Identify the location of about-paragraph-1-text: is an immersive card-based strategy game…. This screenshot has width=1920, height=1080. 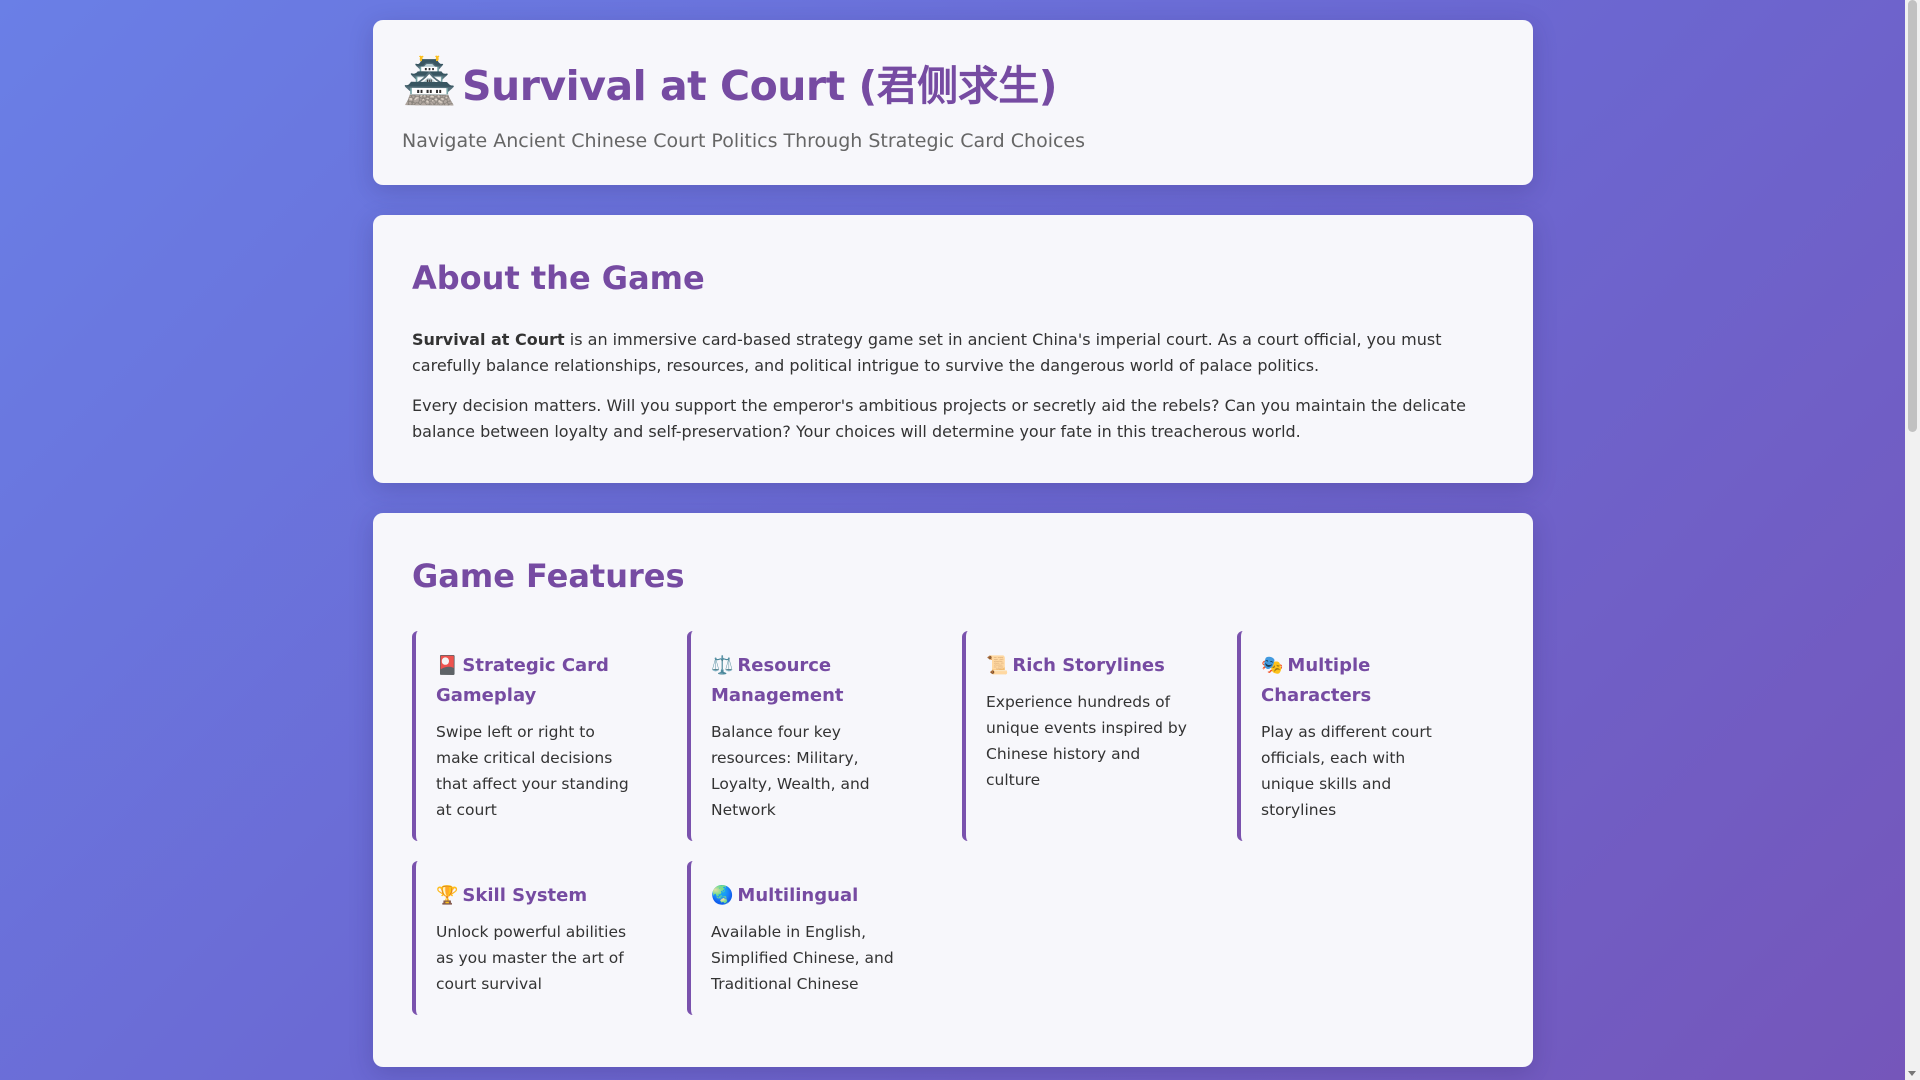
(927, 352).